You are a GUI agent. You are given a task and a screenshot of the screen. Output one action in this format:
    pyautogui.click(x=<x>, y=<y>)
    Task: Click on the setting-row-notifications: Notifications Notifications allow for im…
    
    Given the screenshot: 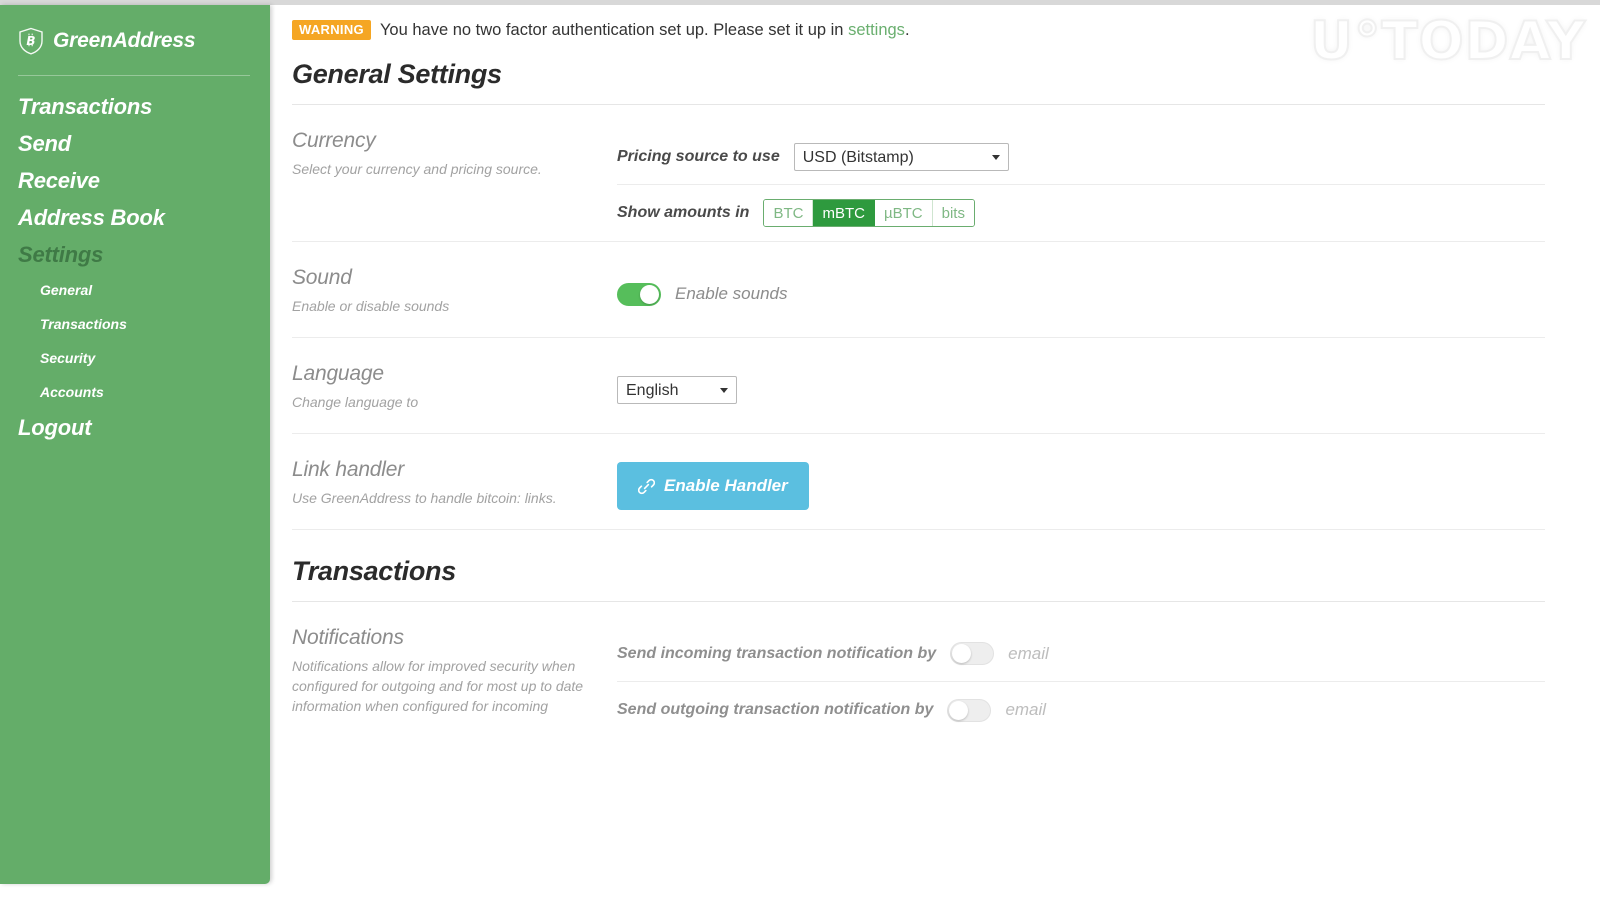 What is the action you would take?
    pyautogui.click(x=918, y=670)
    